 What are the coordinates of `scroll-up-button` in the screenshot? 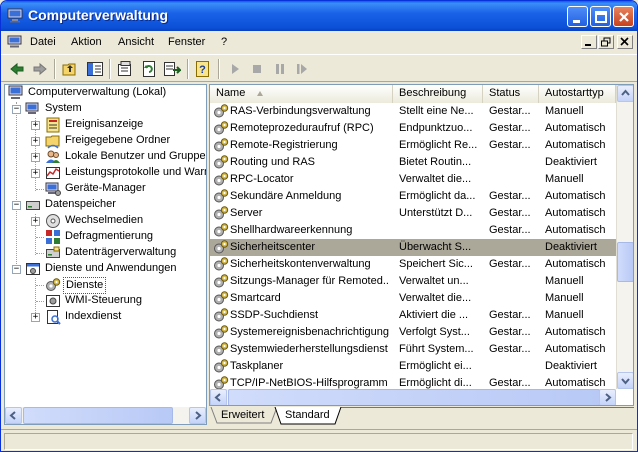 It's located at (625, 93).